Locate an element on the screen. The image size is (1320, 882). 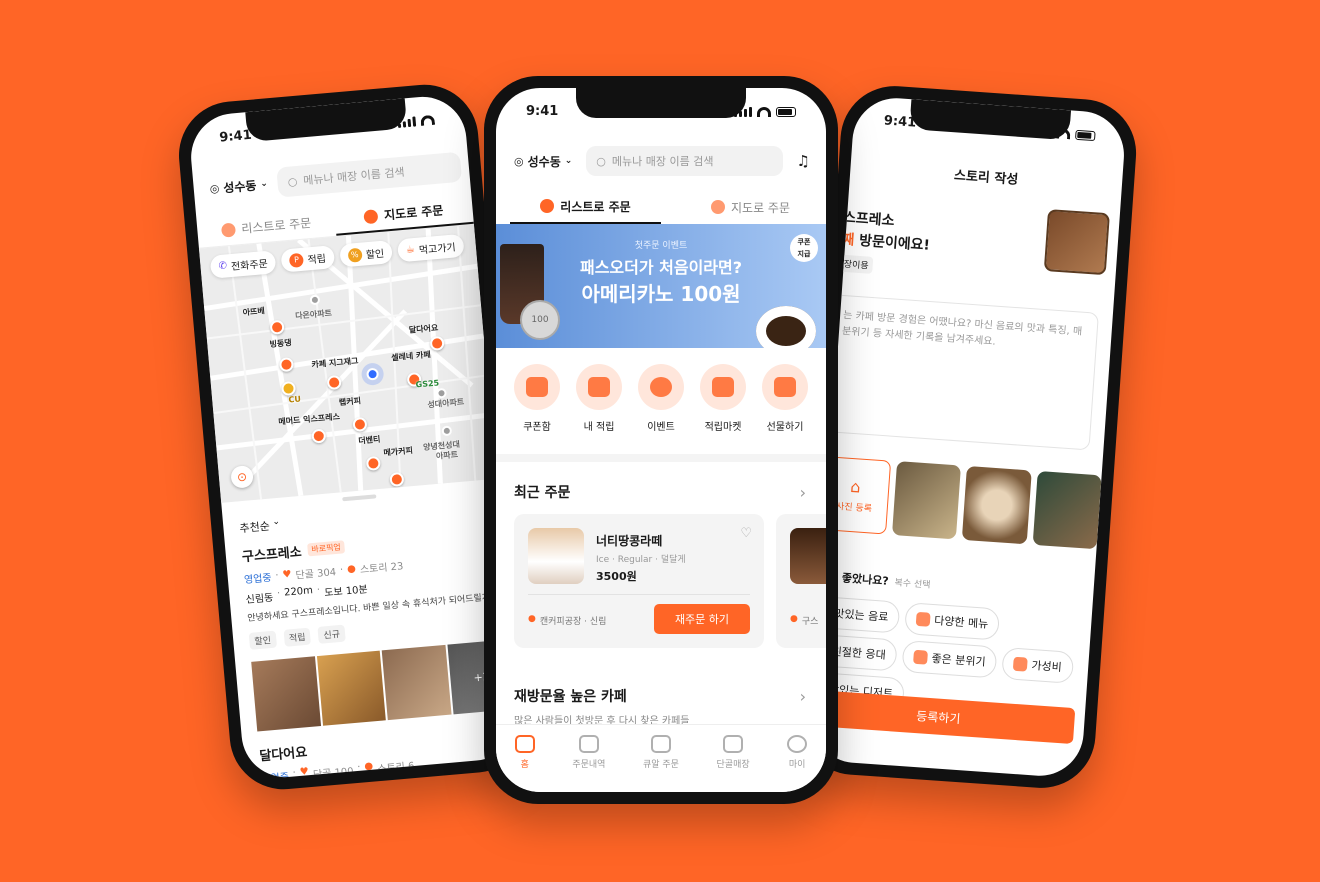
pref-value: 가성비 is located at coordinates (1037, 665).